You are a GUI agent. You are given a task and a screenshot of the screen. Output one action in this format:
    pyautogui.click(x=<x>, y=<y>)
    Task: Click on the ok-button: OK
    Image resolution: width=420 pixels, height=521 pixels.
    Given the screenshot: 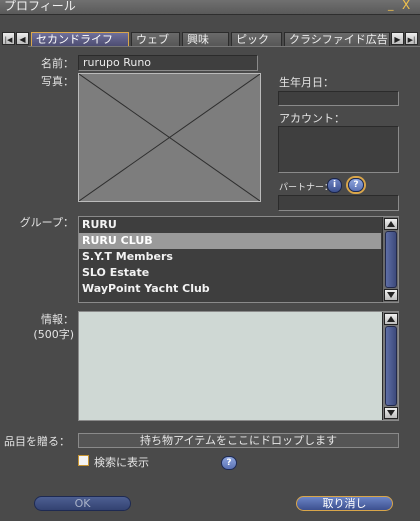 What is the action you would take?
    pyautogui.click(x=82, y=503)
    